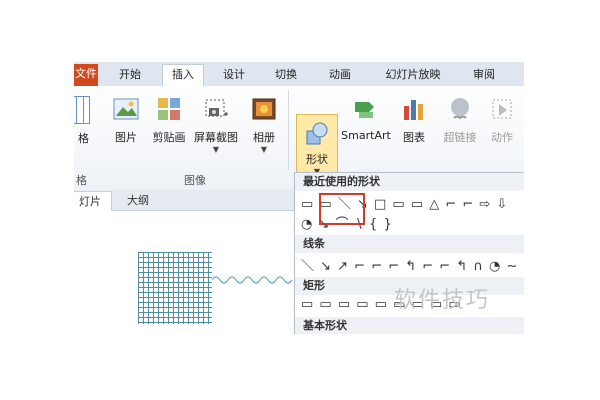  What do you see at coordinates (93, 201) in the screenshot?
I see `tab-slides: 灯片` at bounding box center [93, 201].